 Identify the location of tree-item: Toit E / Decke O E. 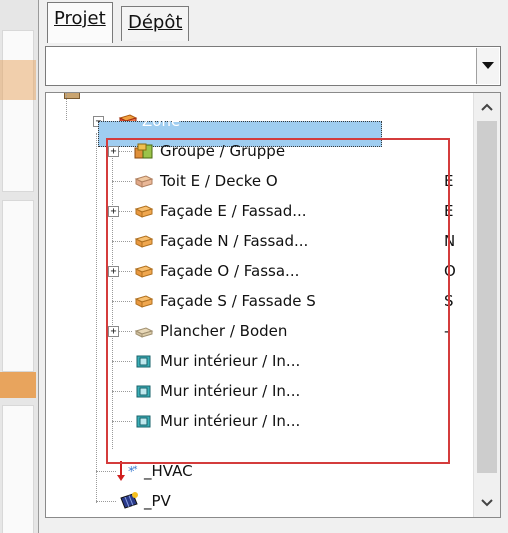
(261, 181).